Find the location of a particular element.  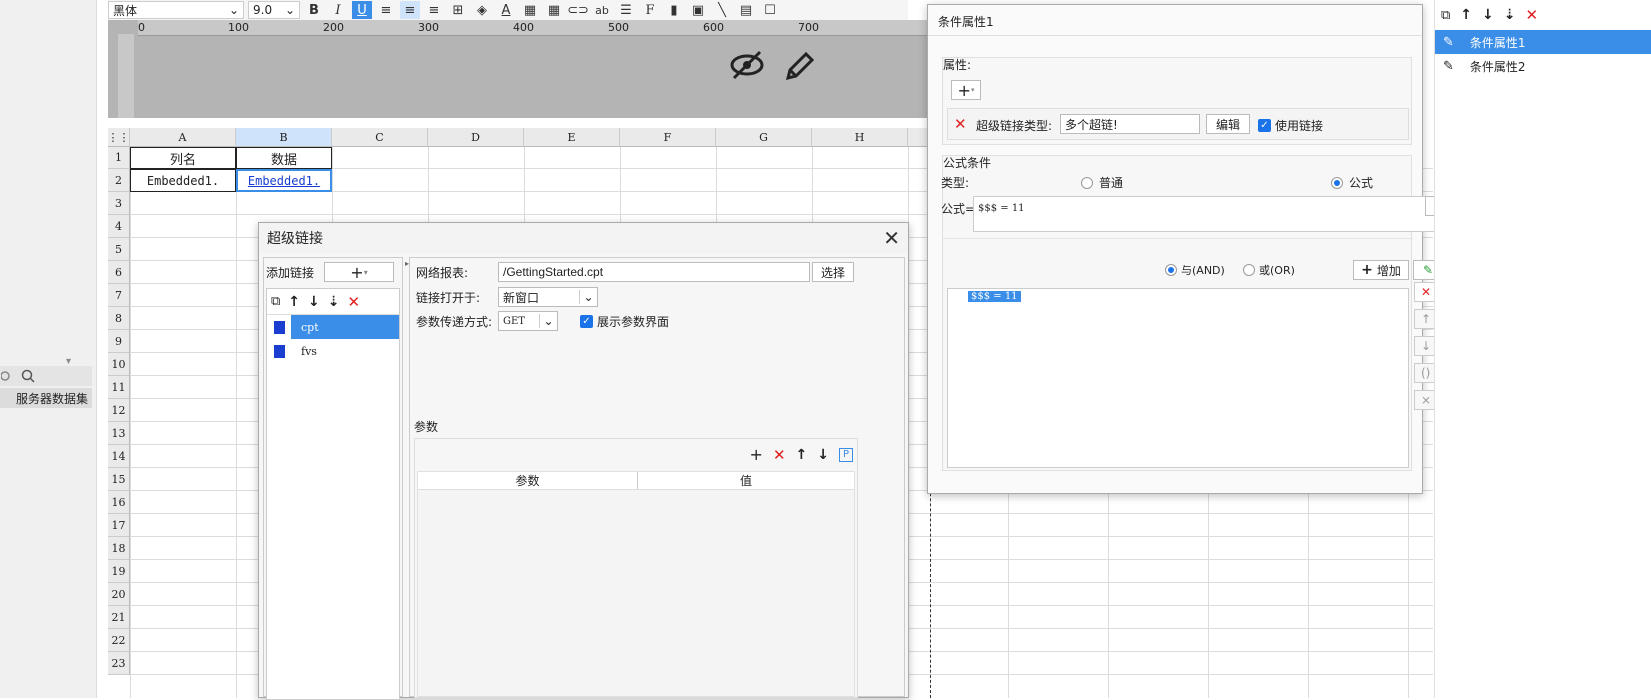

open-in-select: 新窗口 ⌄ is located at coordinates (548, 297).